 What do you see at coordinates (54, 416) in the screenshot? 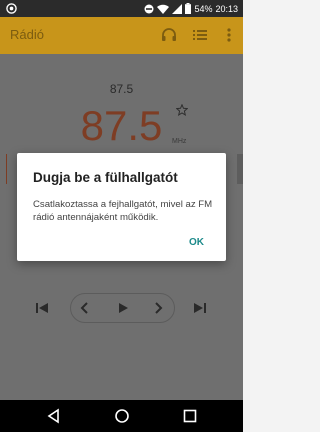
I see `back-icon` at bounding box center [54, 416].